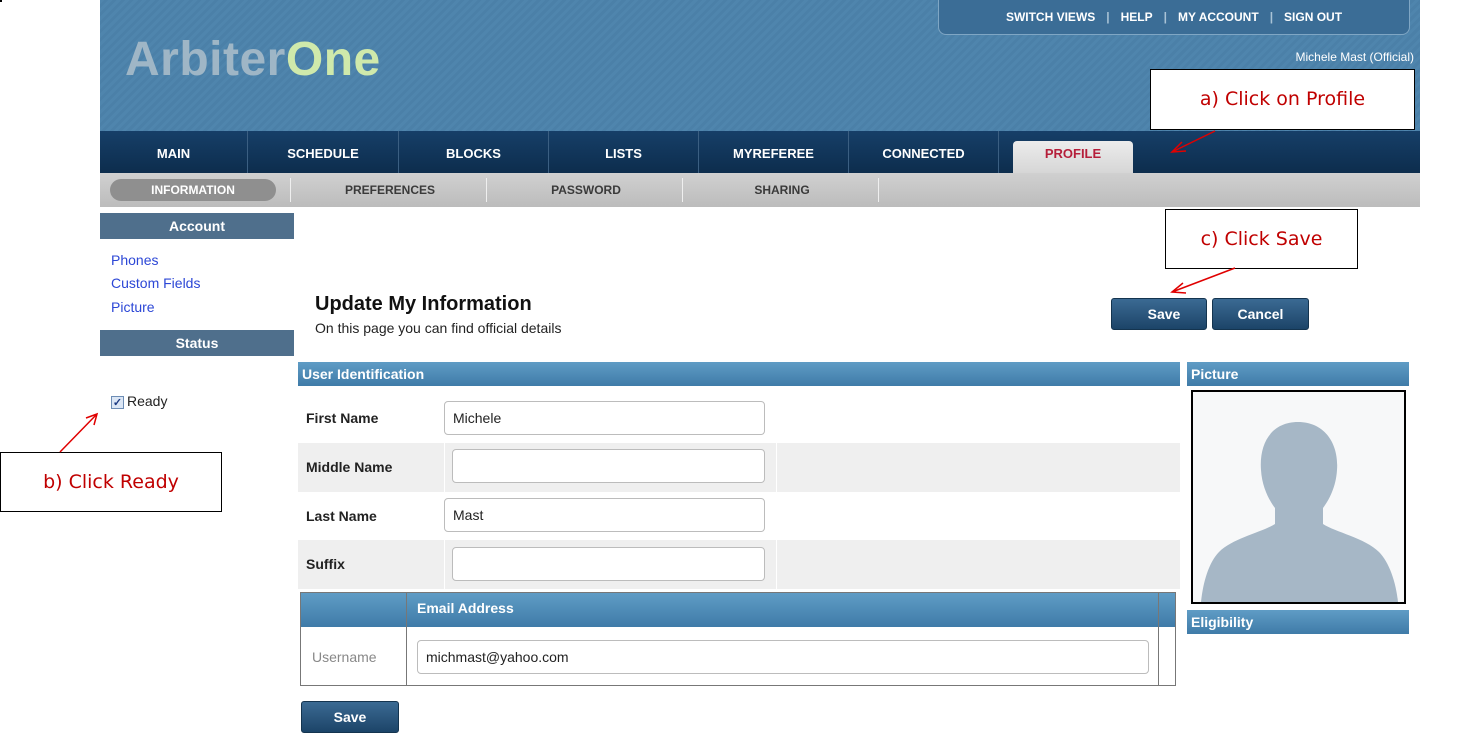 The height and width of the screenshot is (735, 1467). What do you see at coordinates (147, 401) in the screenshot?
I see `ready-label: Ready` at bounding box center [147, 401].